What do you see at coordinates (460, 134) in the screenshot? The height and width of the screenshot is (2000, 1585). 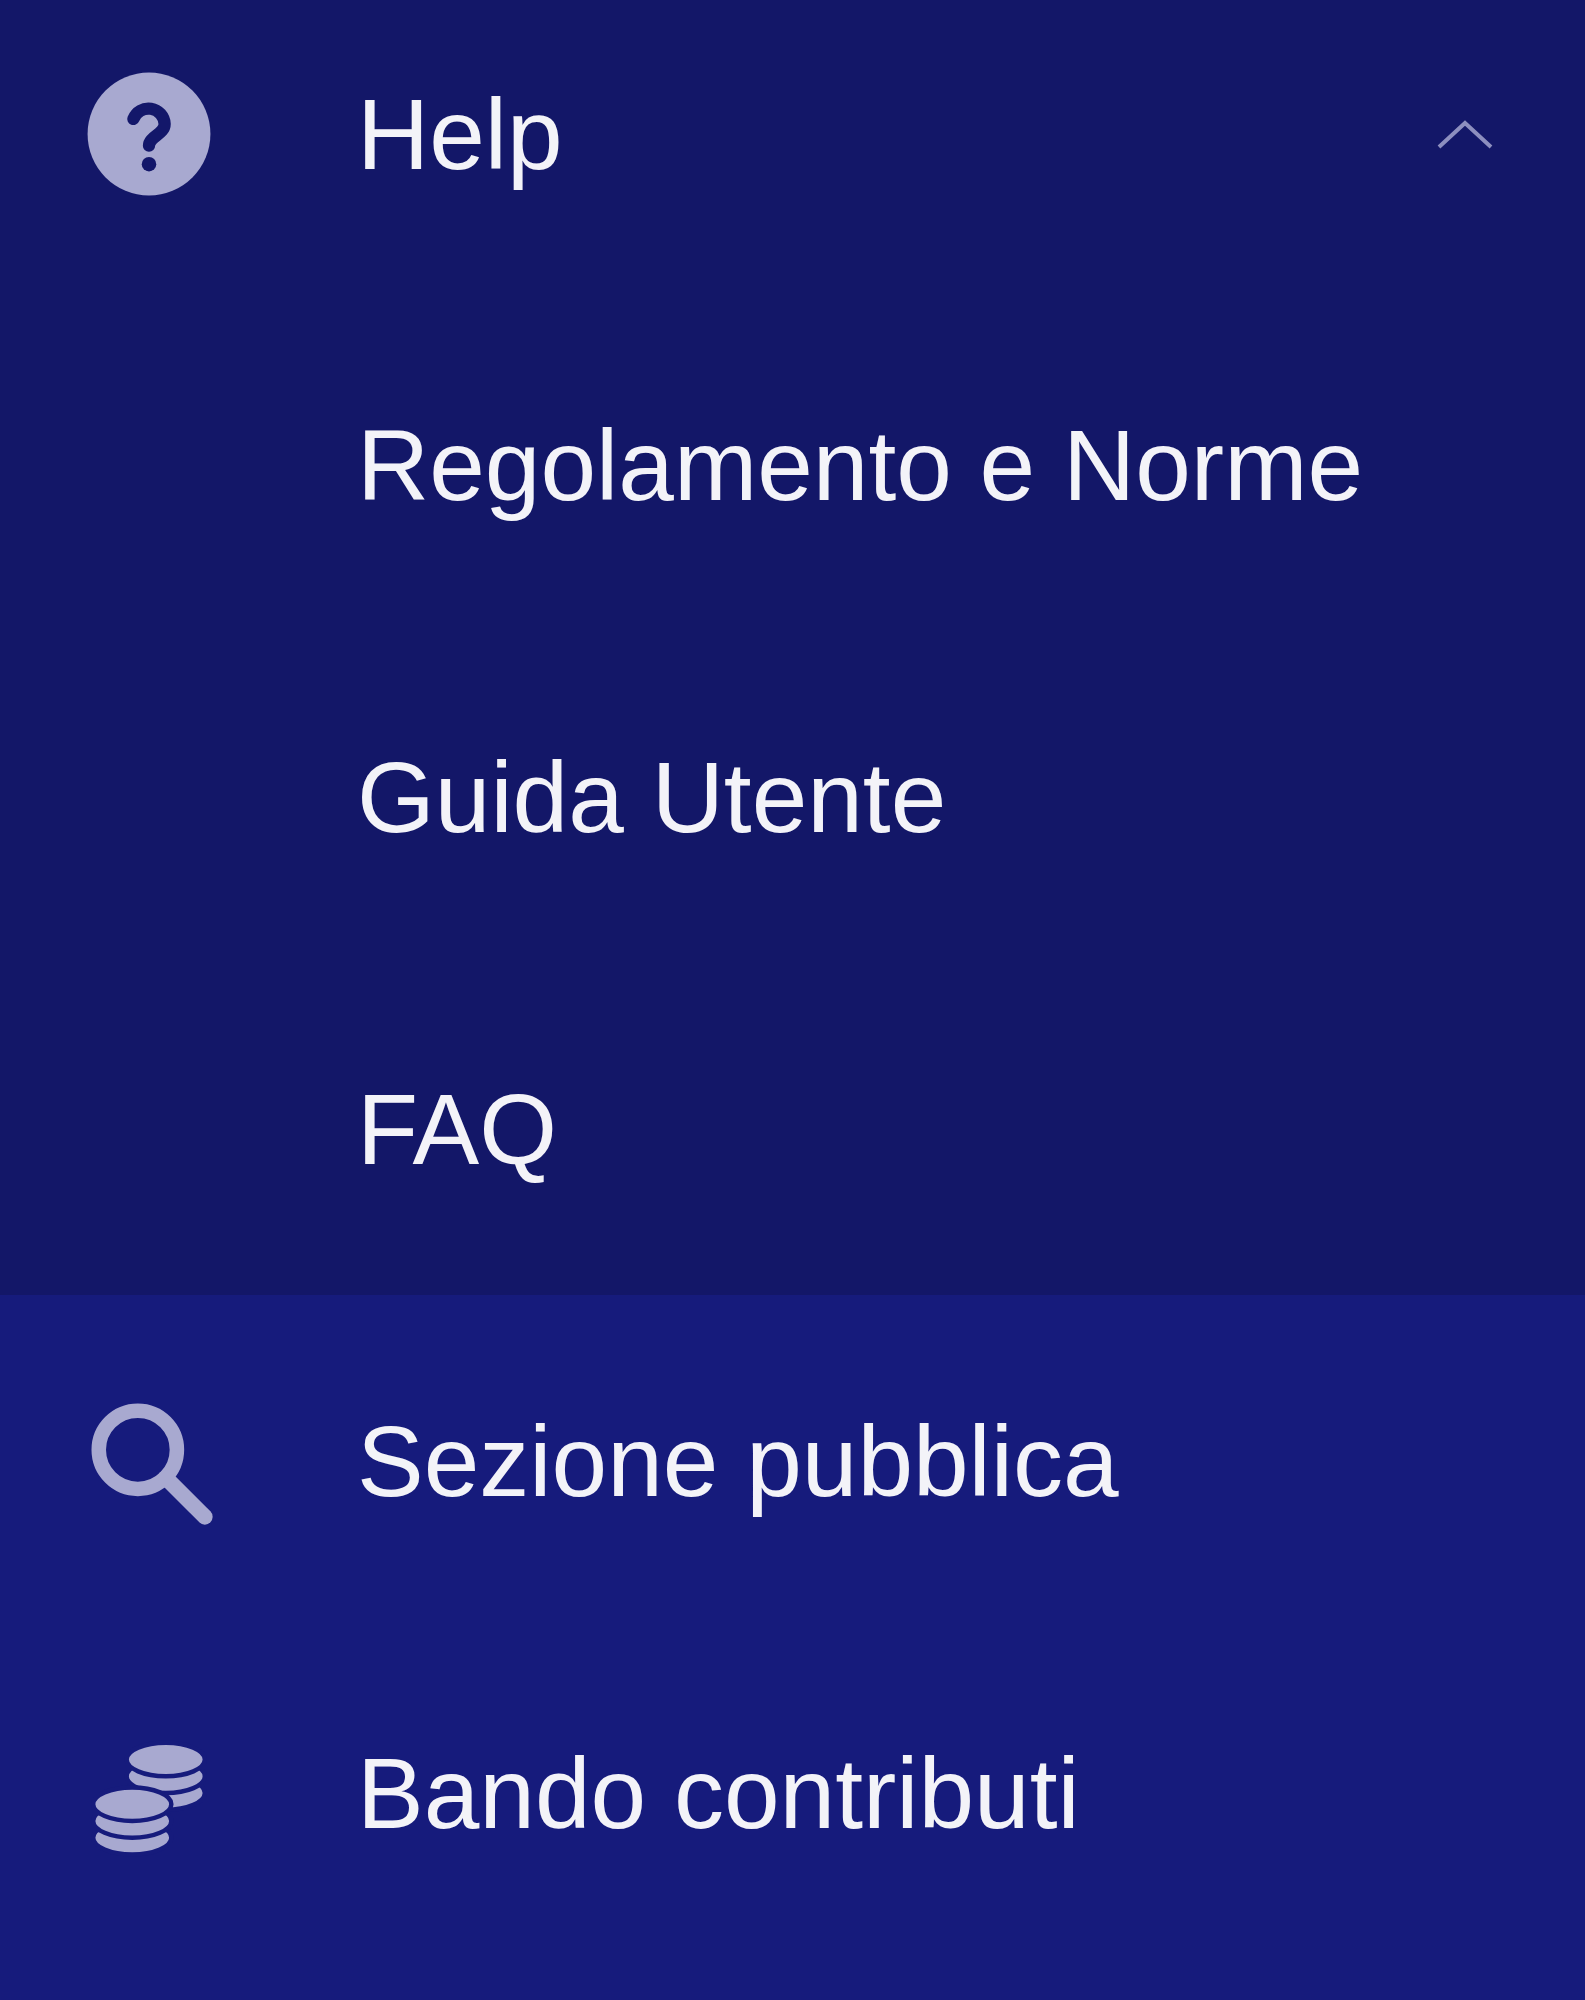 I see `menu-label: Help` at bounding box center [460, 134].